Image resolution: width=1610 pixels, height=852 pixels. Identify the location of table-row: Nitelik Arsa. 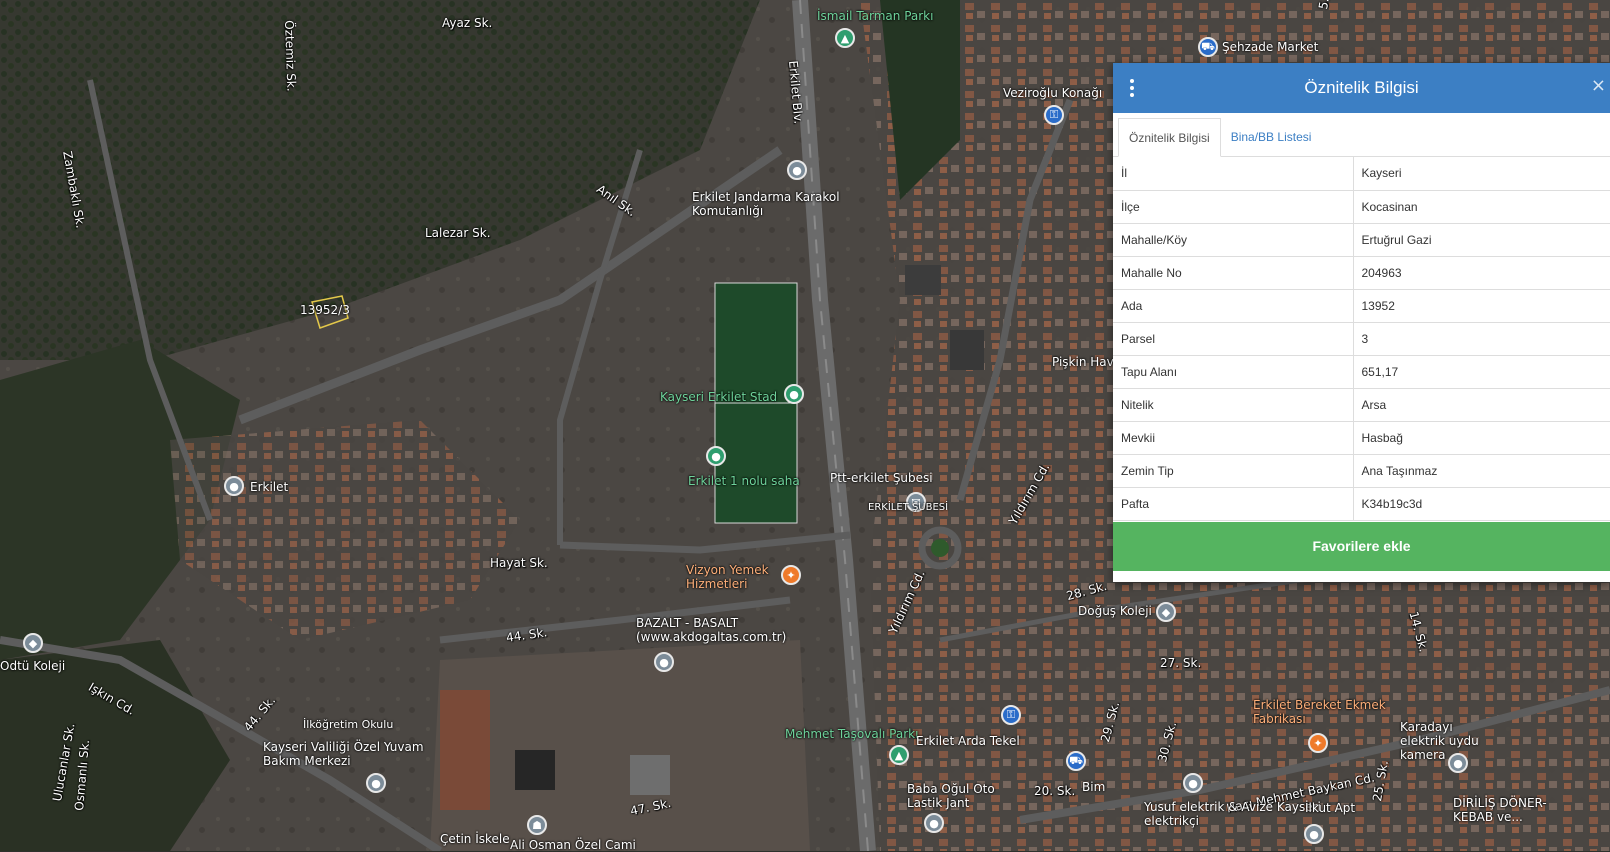
(1361, 405).